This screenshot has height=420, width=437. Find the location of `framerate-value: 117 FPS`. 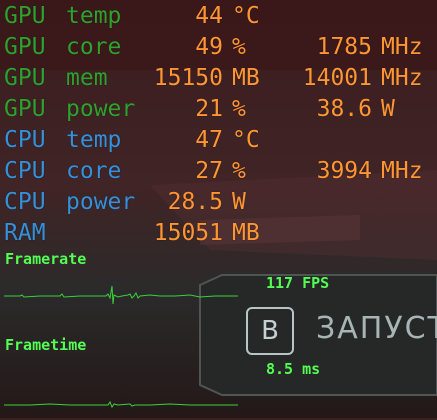

framerate-value: 117 FPS is located at coordinates (298, 283).